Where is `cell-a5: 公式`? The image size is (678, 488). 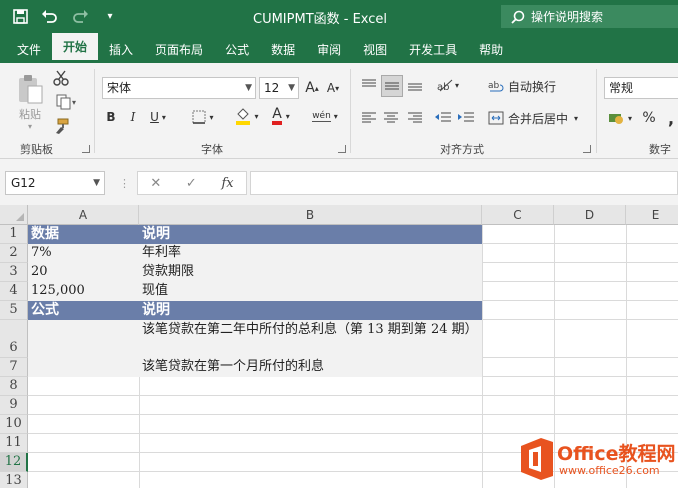
cell-a5: 公式 is located at coordinates (45, 310).